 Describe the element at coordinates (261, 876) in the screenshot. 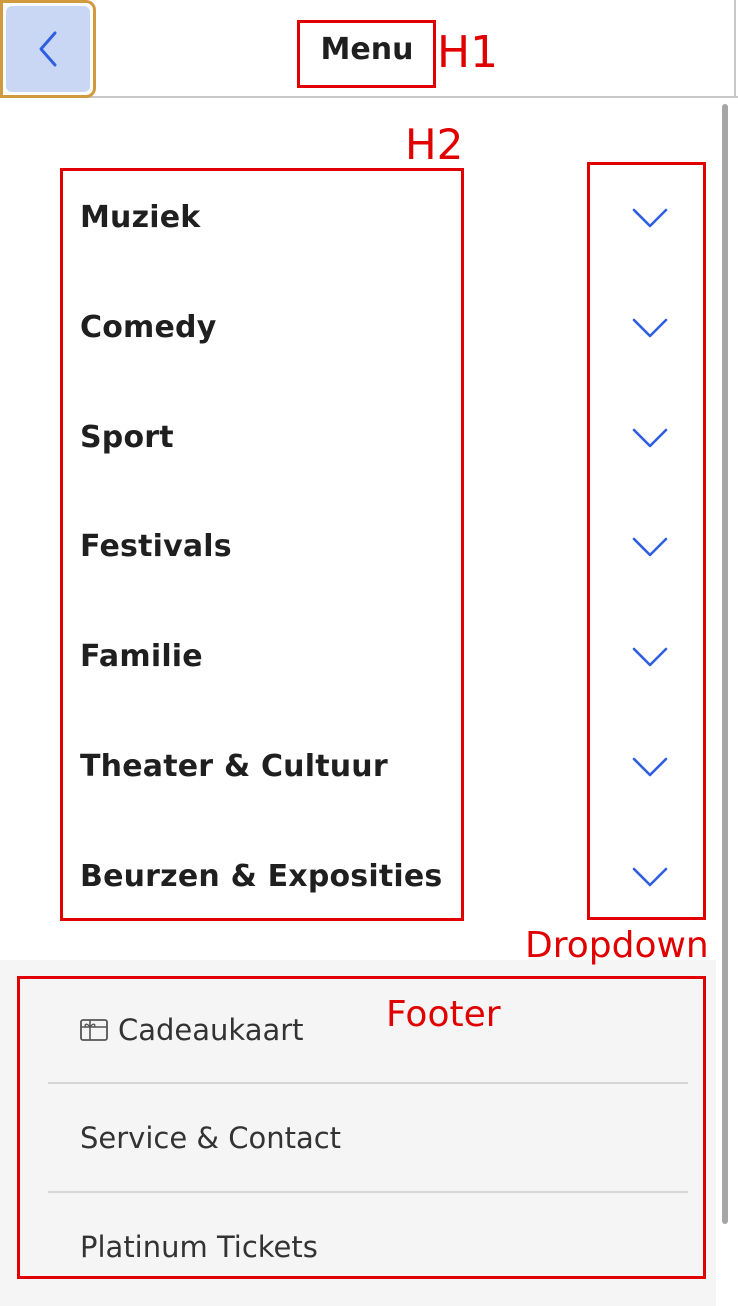

I see `category-label: Beurzen & Exposities` at that location.